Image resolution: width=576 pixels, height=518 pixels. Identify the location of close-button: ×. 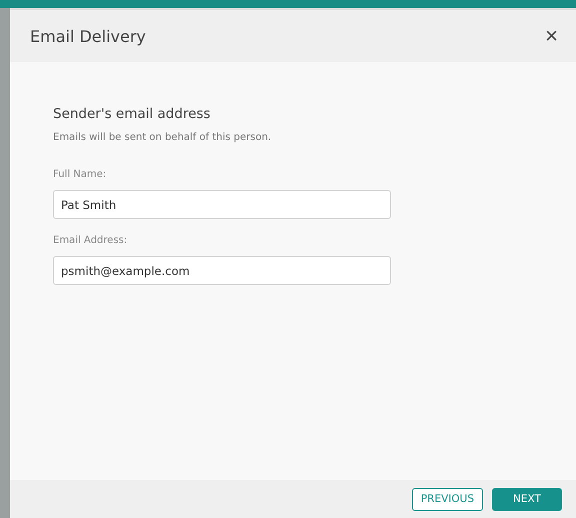
(551, 36).